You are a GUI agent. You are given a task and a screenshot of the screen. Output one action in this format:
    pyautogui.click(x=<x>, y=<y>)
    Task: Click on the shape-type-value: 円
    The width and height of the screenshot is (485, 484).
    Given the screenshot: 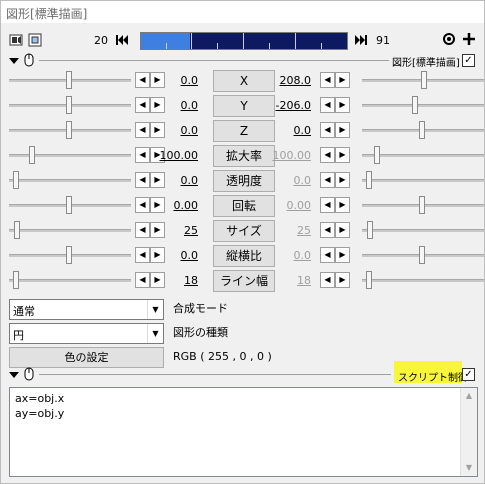 What is the action you would take?
    pyautogui.click(x=18, y=335)
    